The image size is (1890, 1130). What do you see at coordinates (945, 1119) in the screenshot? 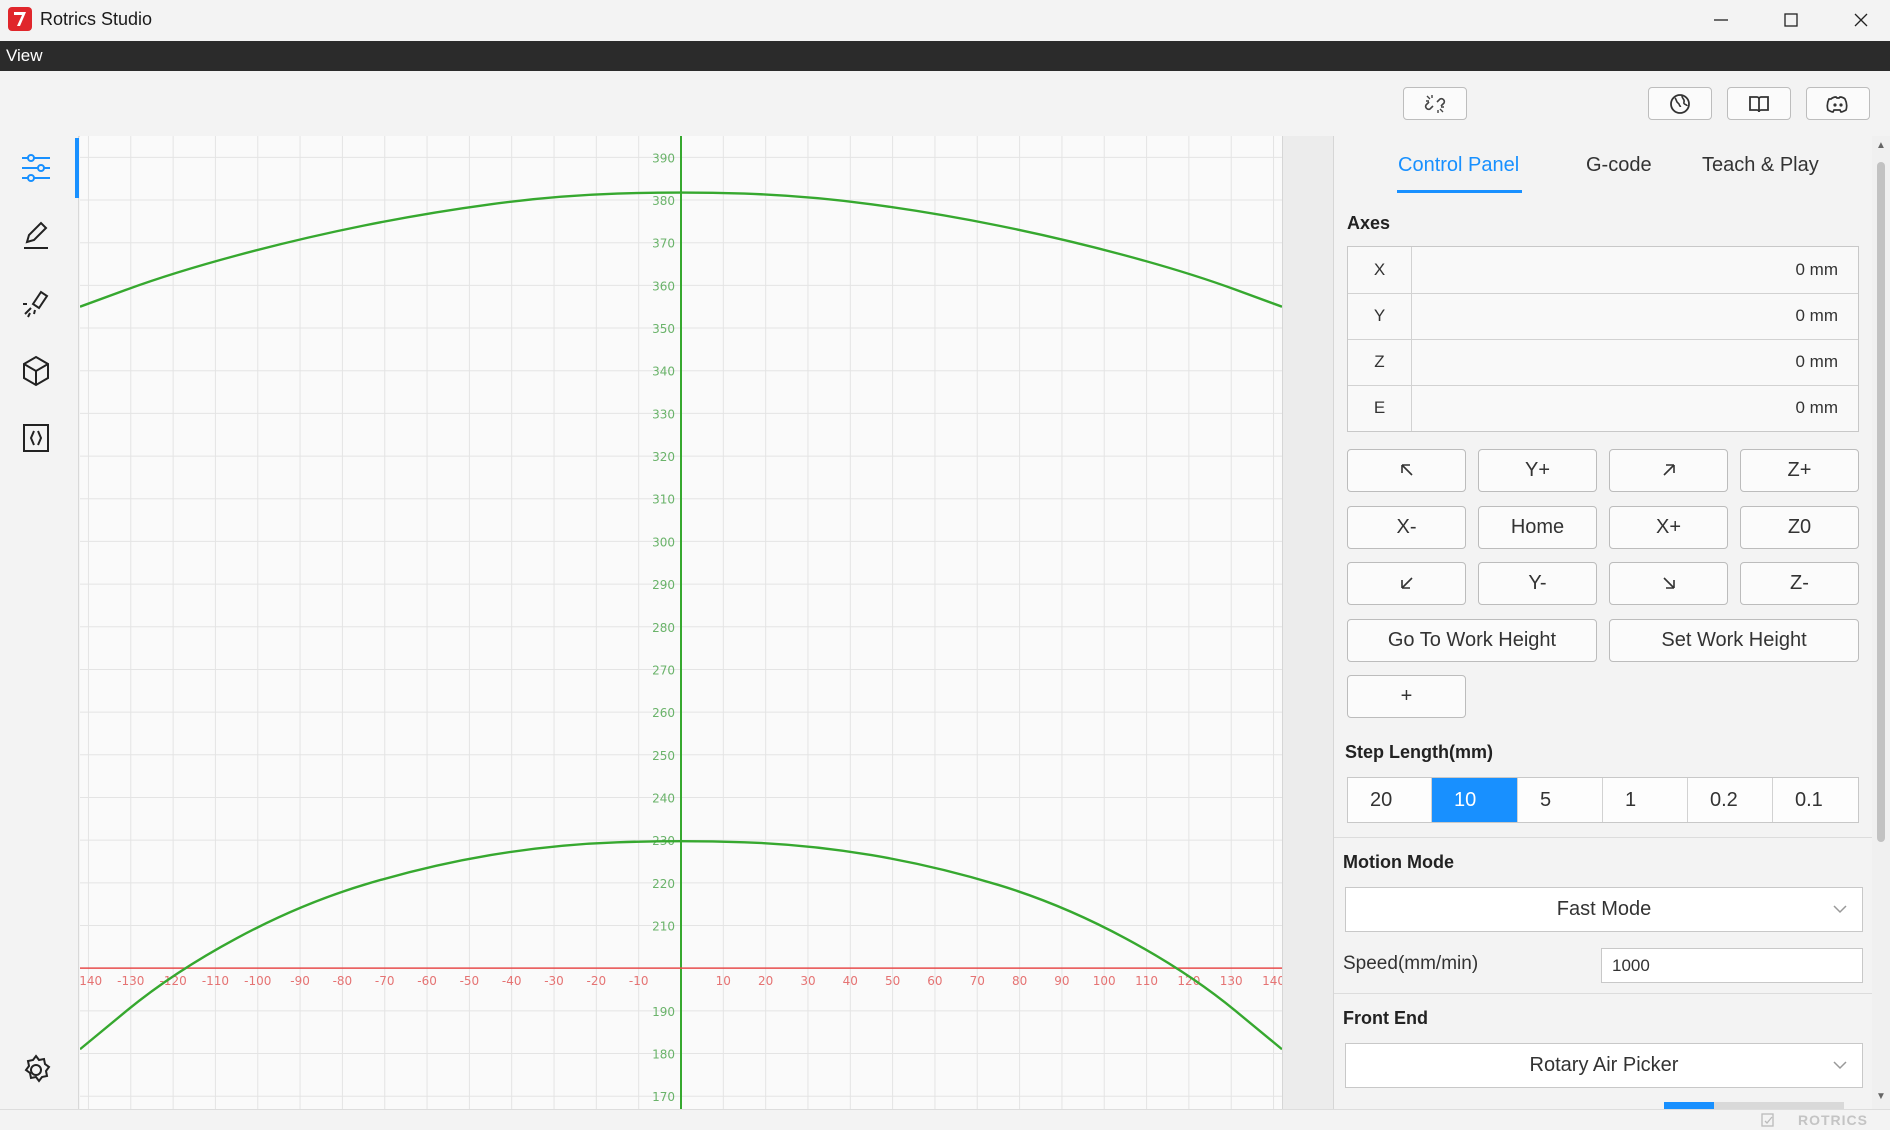
I see `status-bar: ROTRICS` at bounding box center [945, 1119].